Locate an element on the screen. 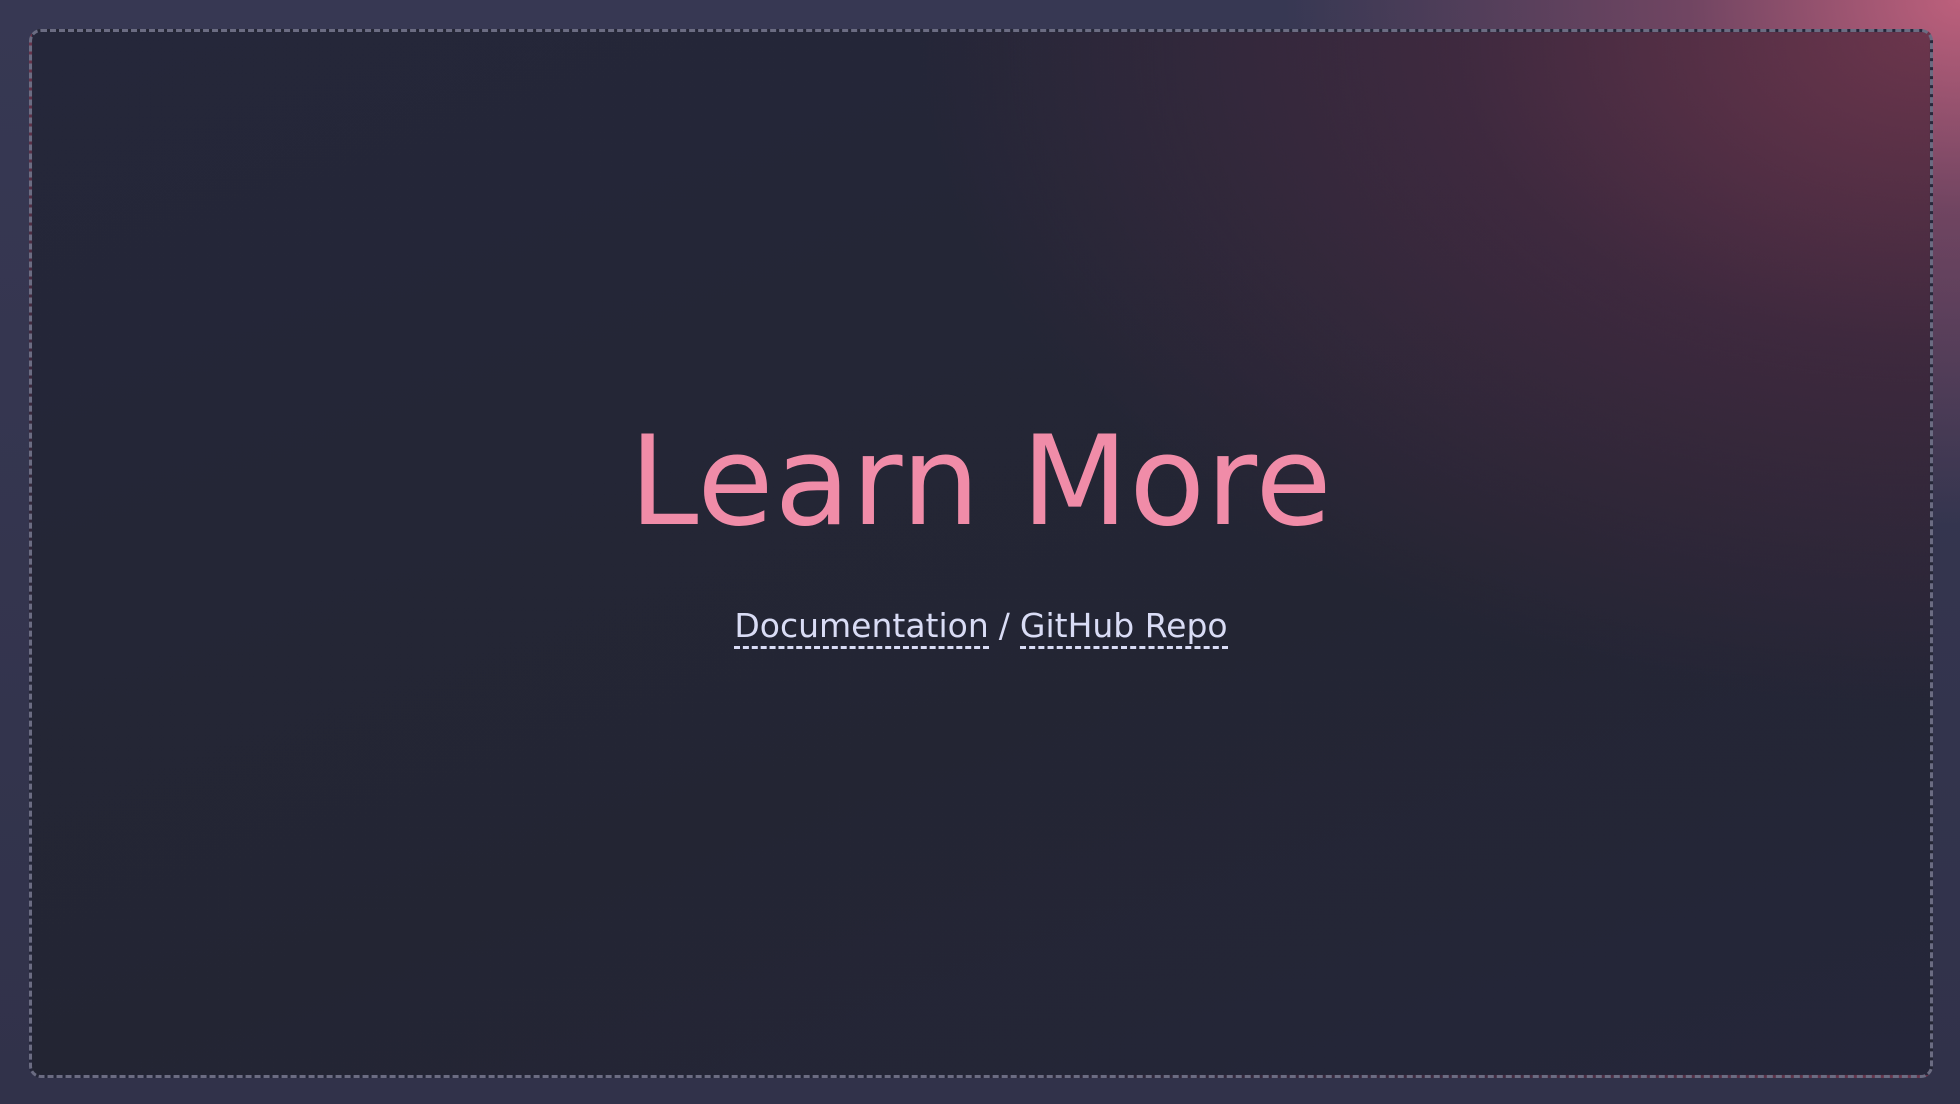 The width and height of the screenshot is (1960, 1104). slide-title: Learn More is located at coordinates (981, 482).